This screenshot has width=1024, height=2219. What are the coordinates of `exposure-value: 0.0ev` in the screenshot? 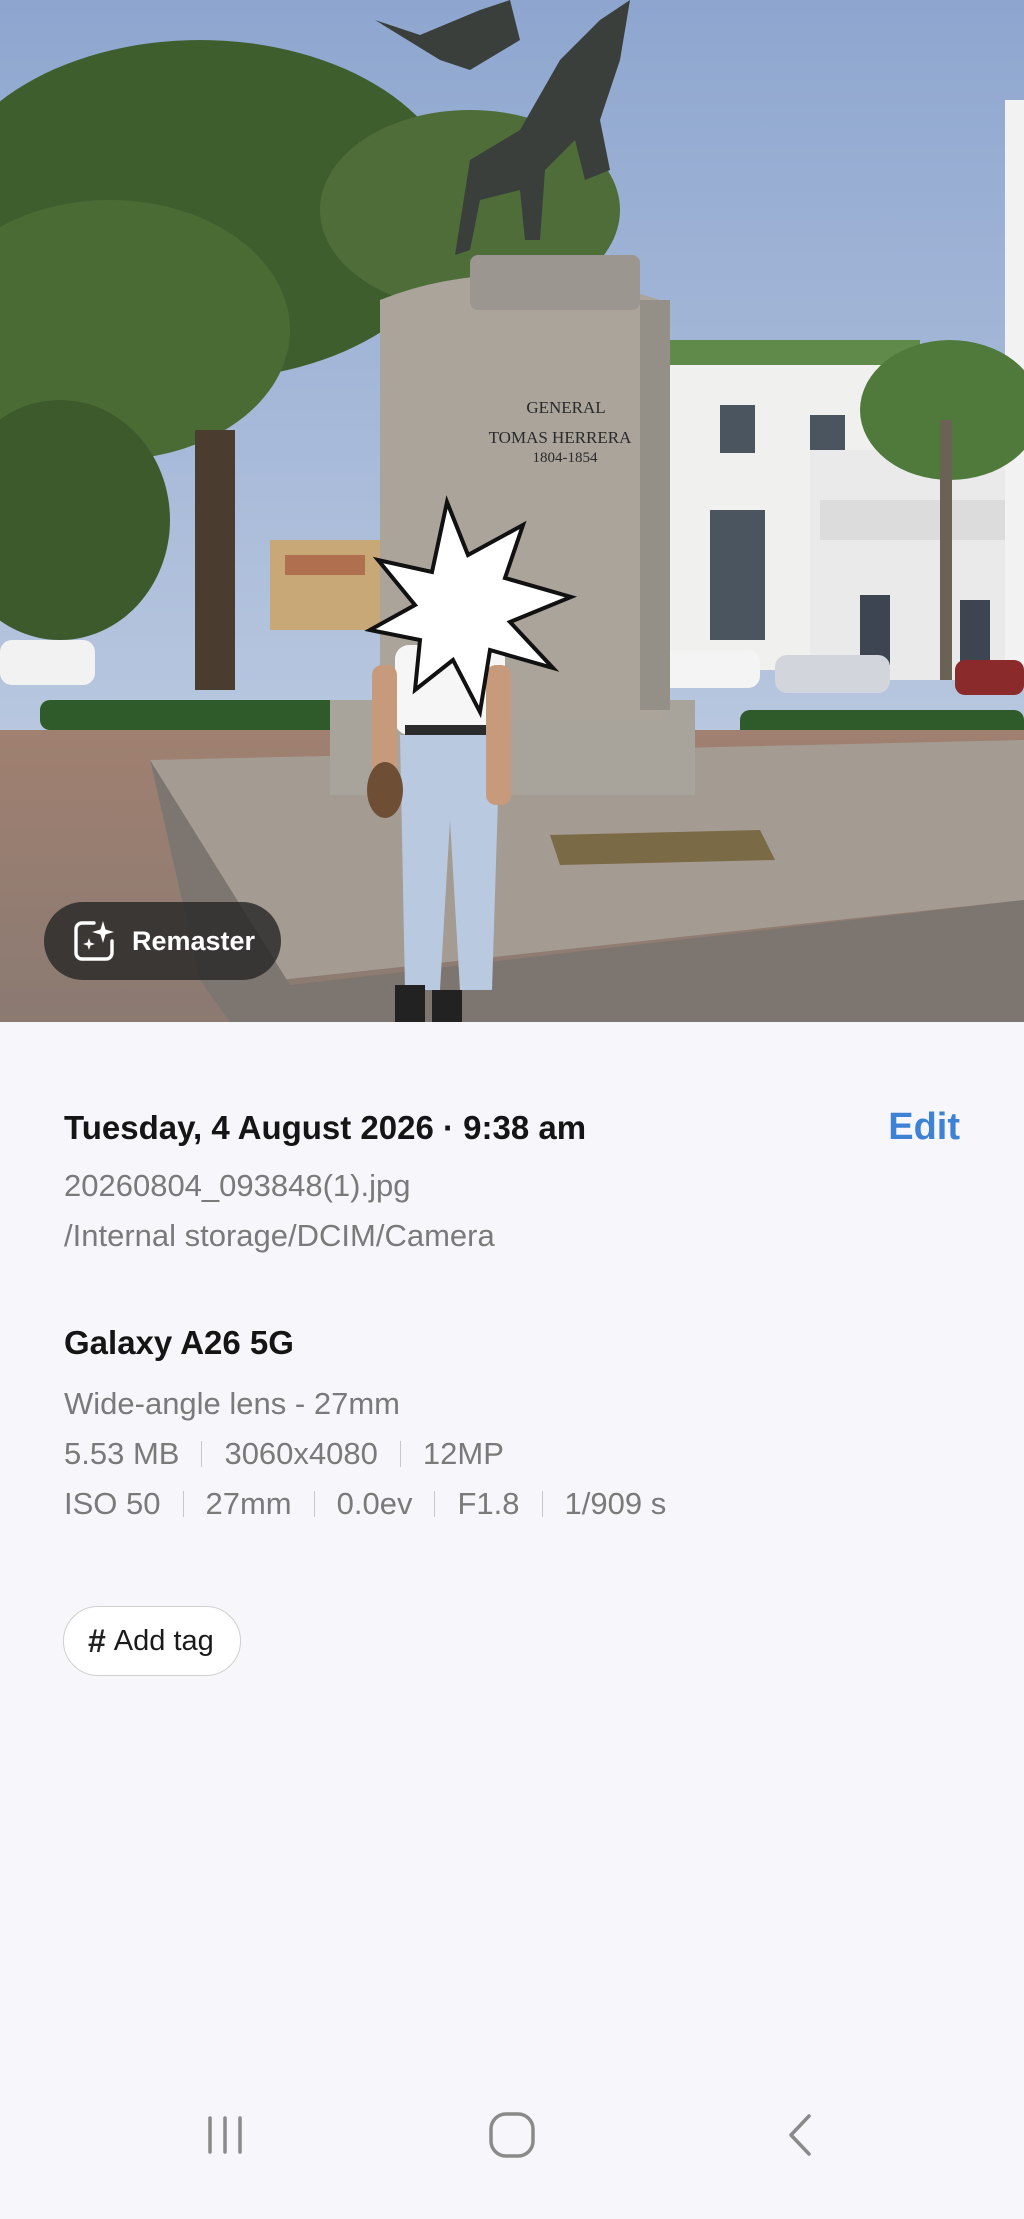 It's located at (374, 1503).